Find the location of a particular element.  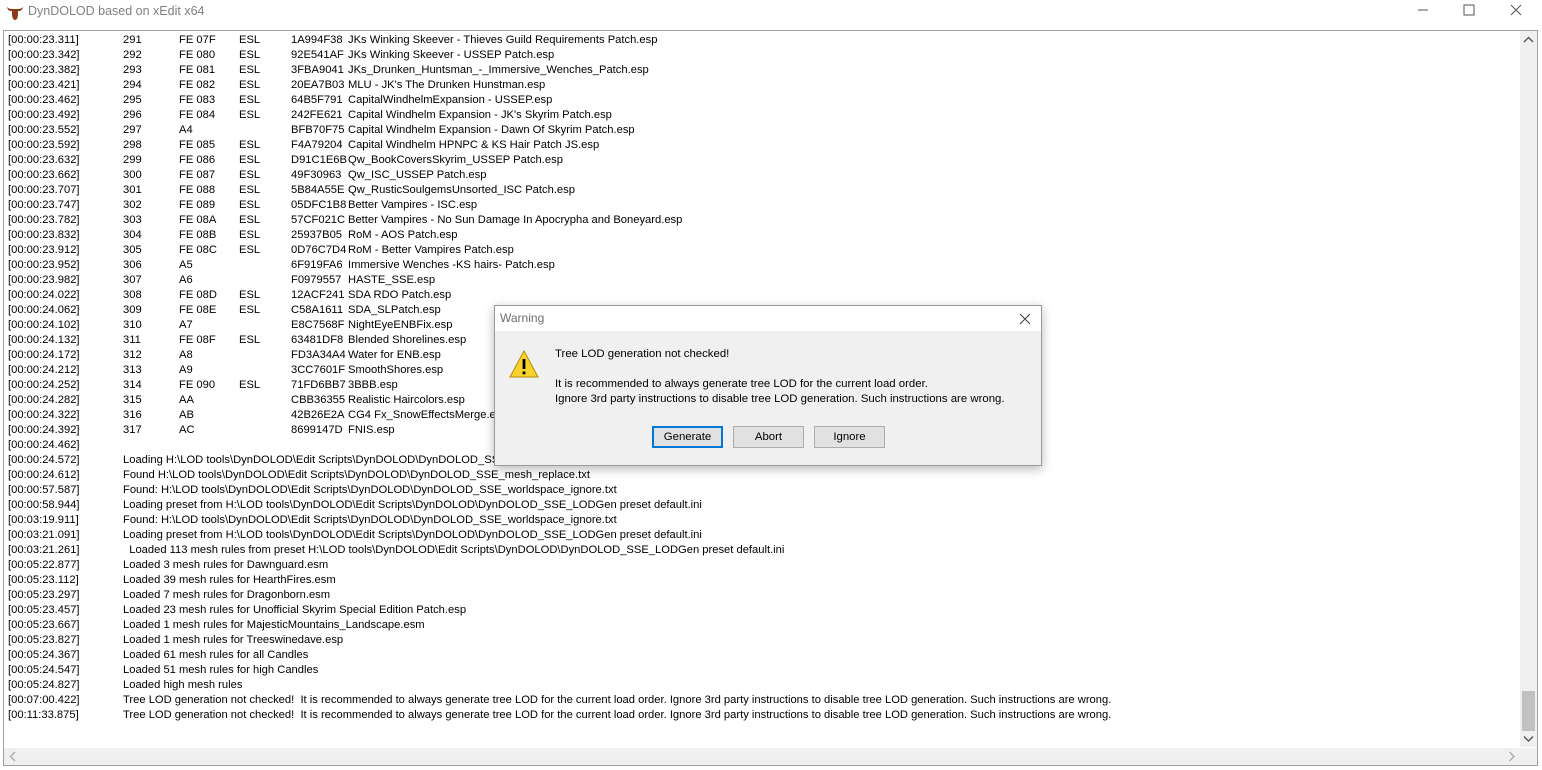

plugin-filename: CG4 Fx_SnowEffectsMerge.esp is located at coordinates (428, 415).